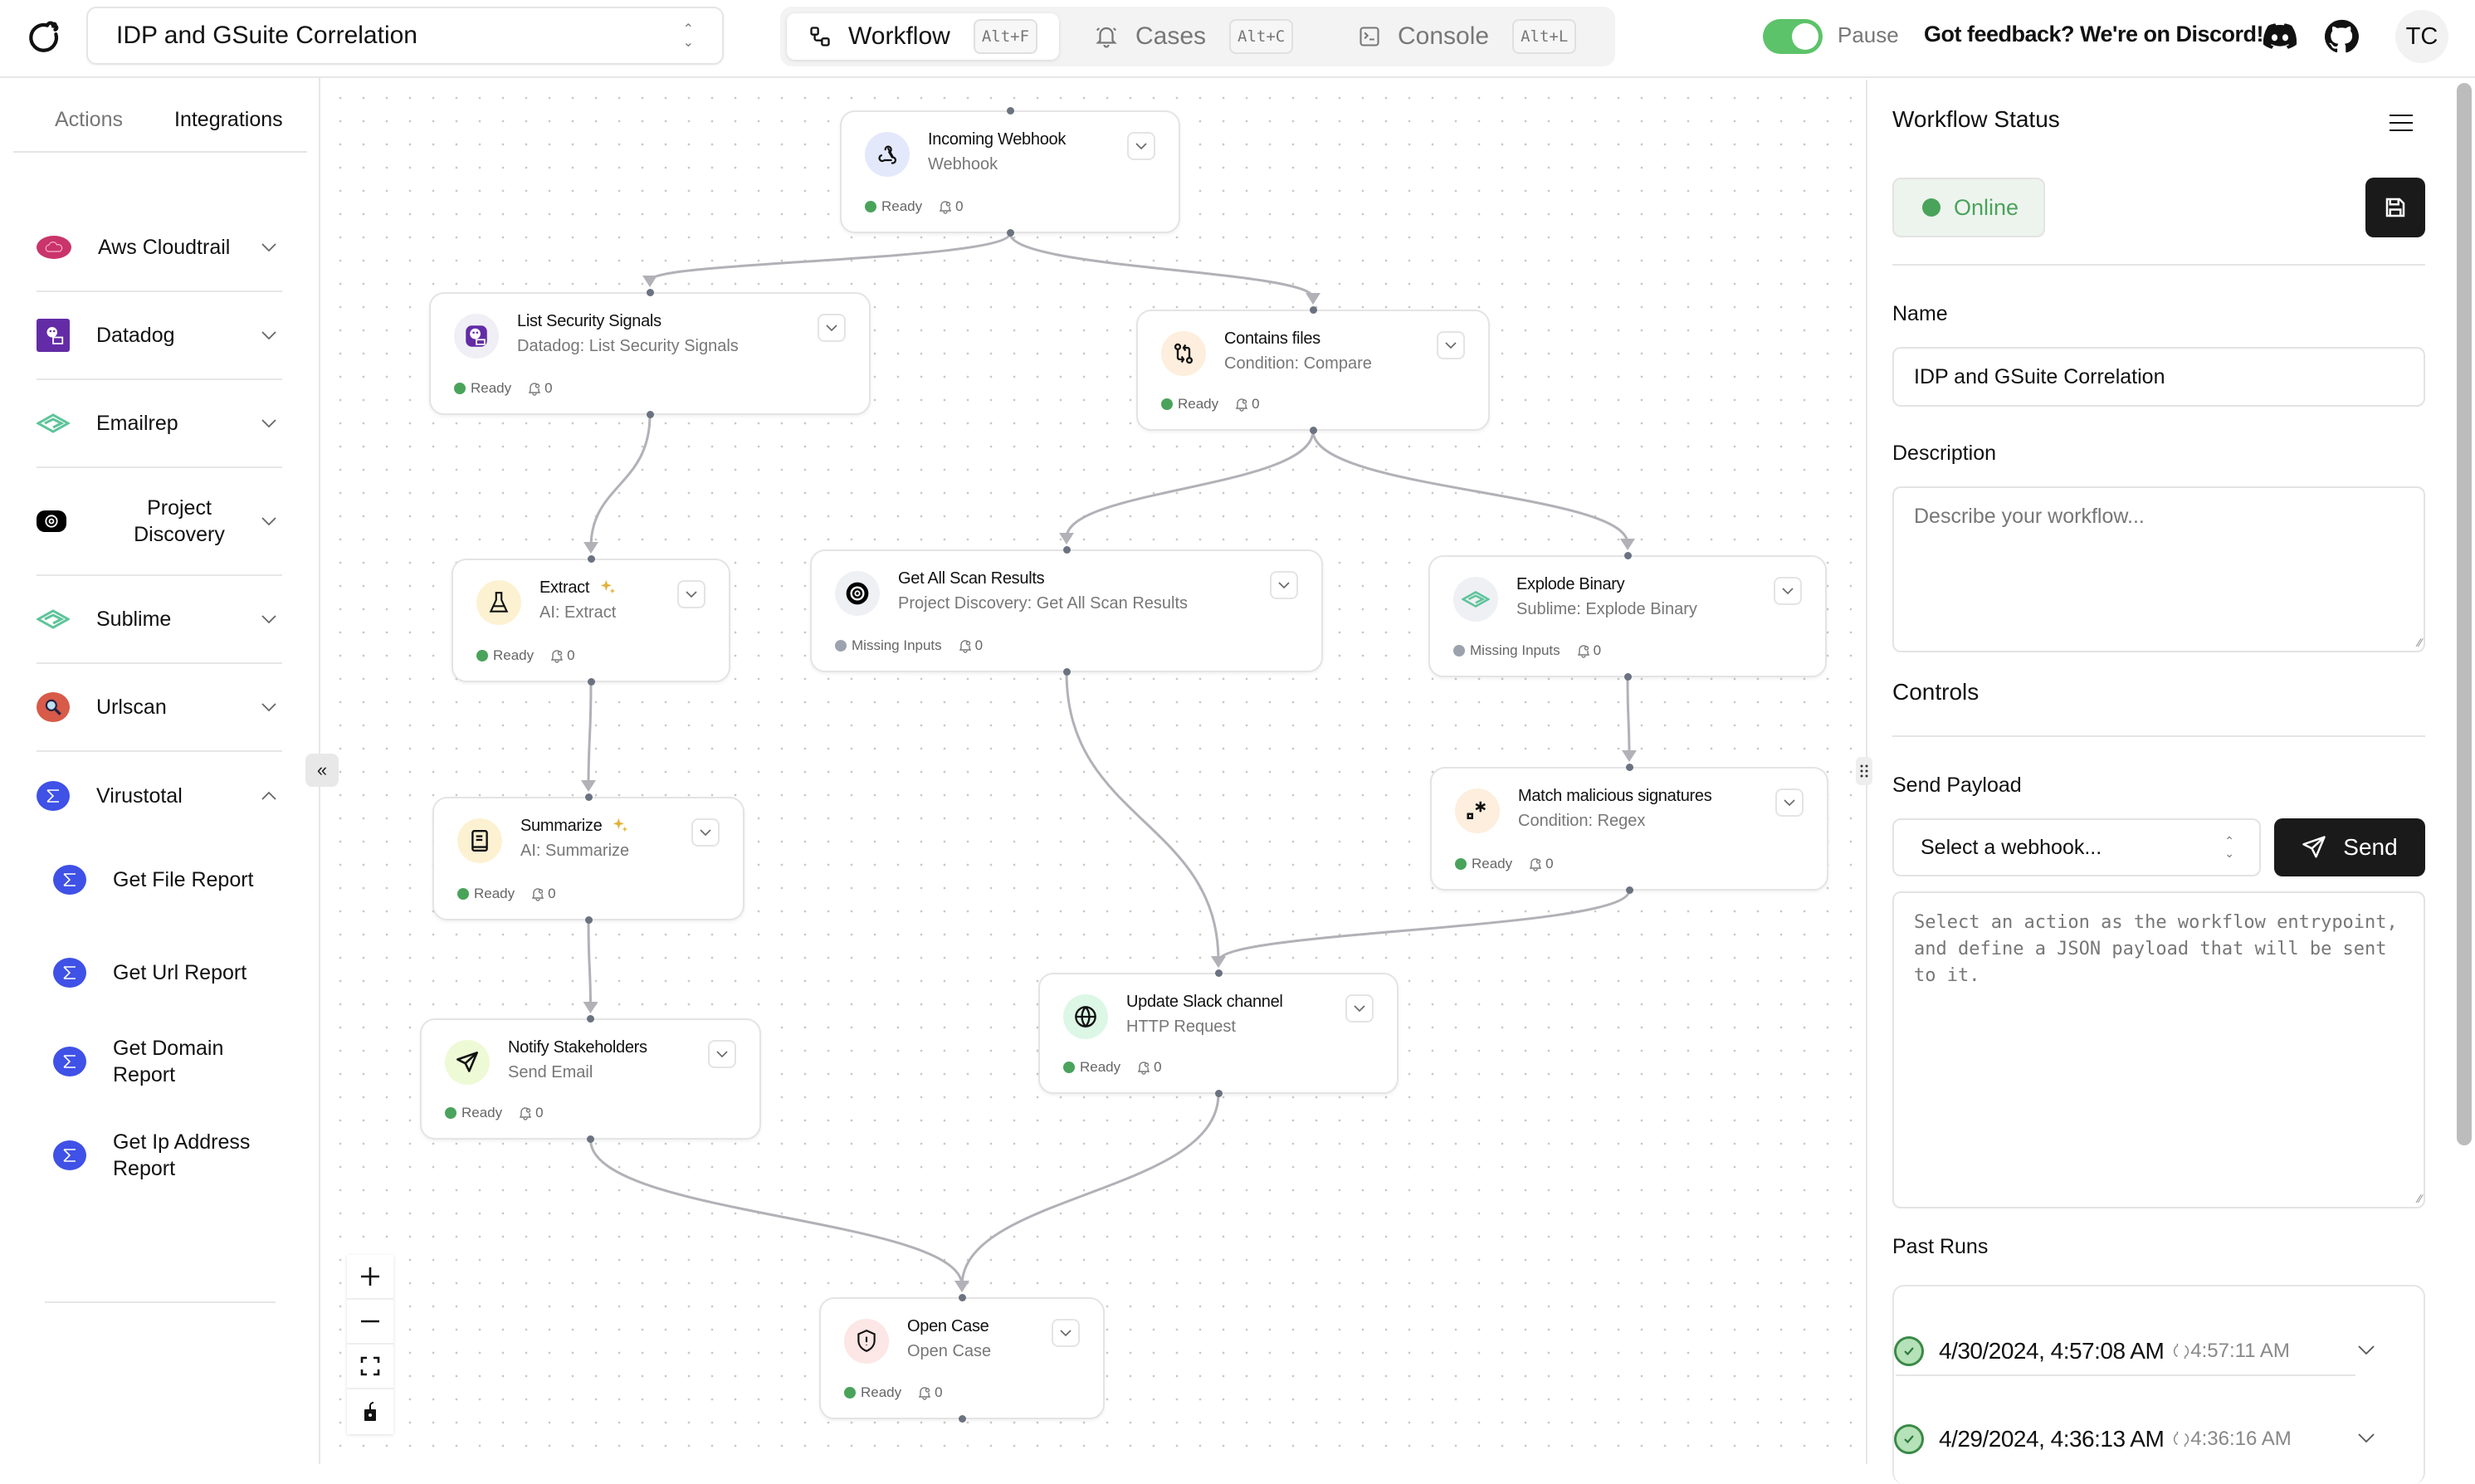  Describe the element at coordinates (159, 336) in the screenshot. I see `integration-datadog: Datadog` at that location.